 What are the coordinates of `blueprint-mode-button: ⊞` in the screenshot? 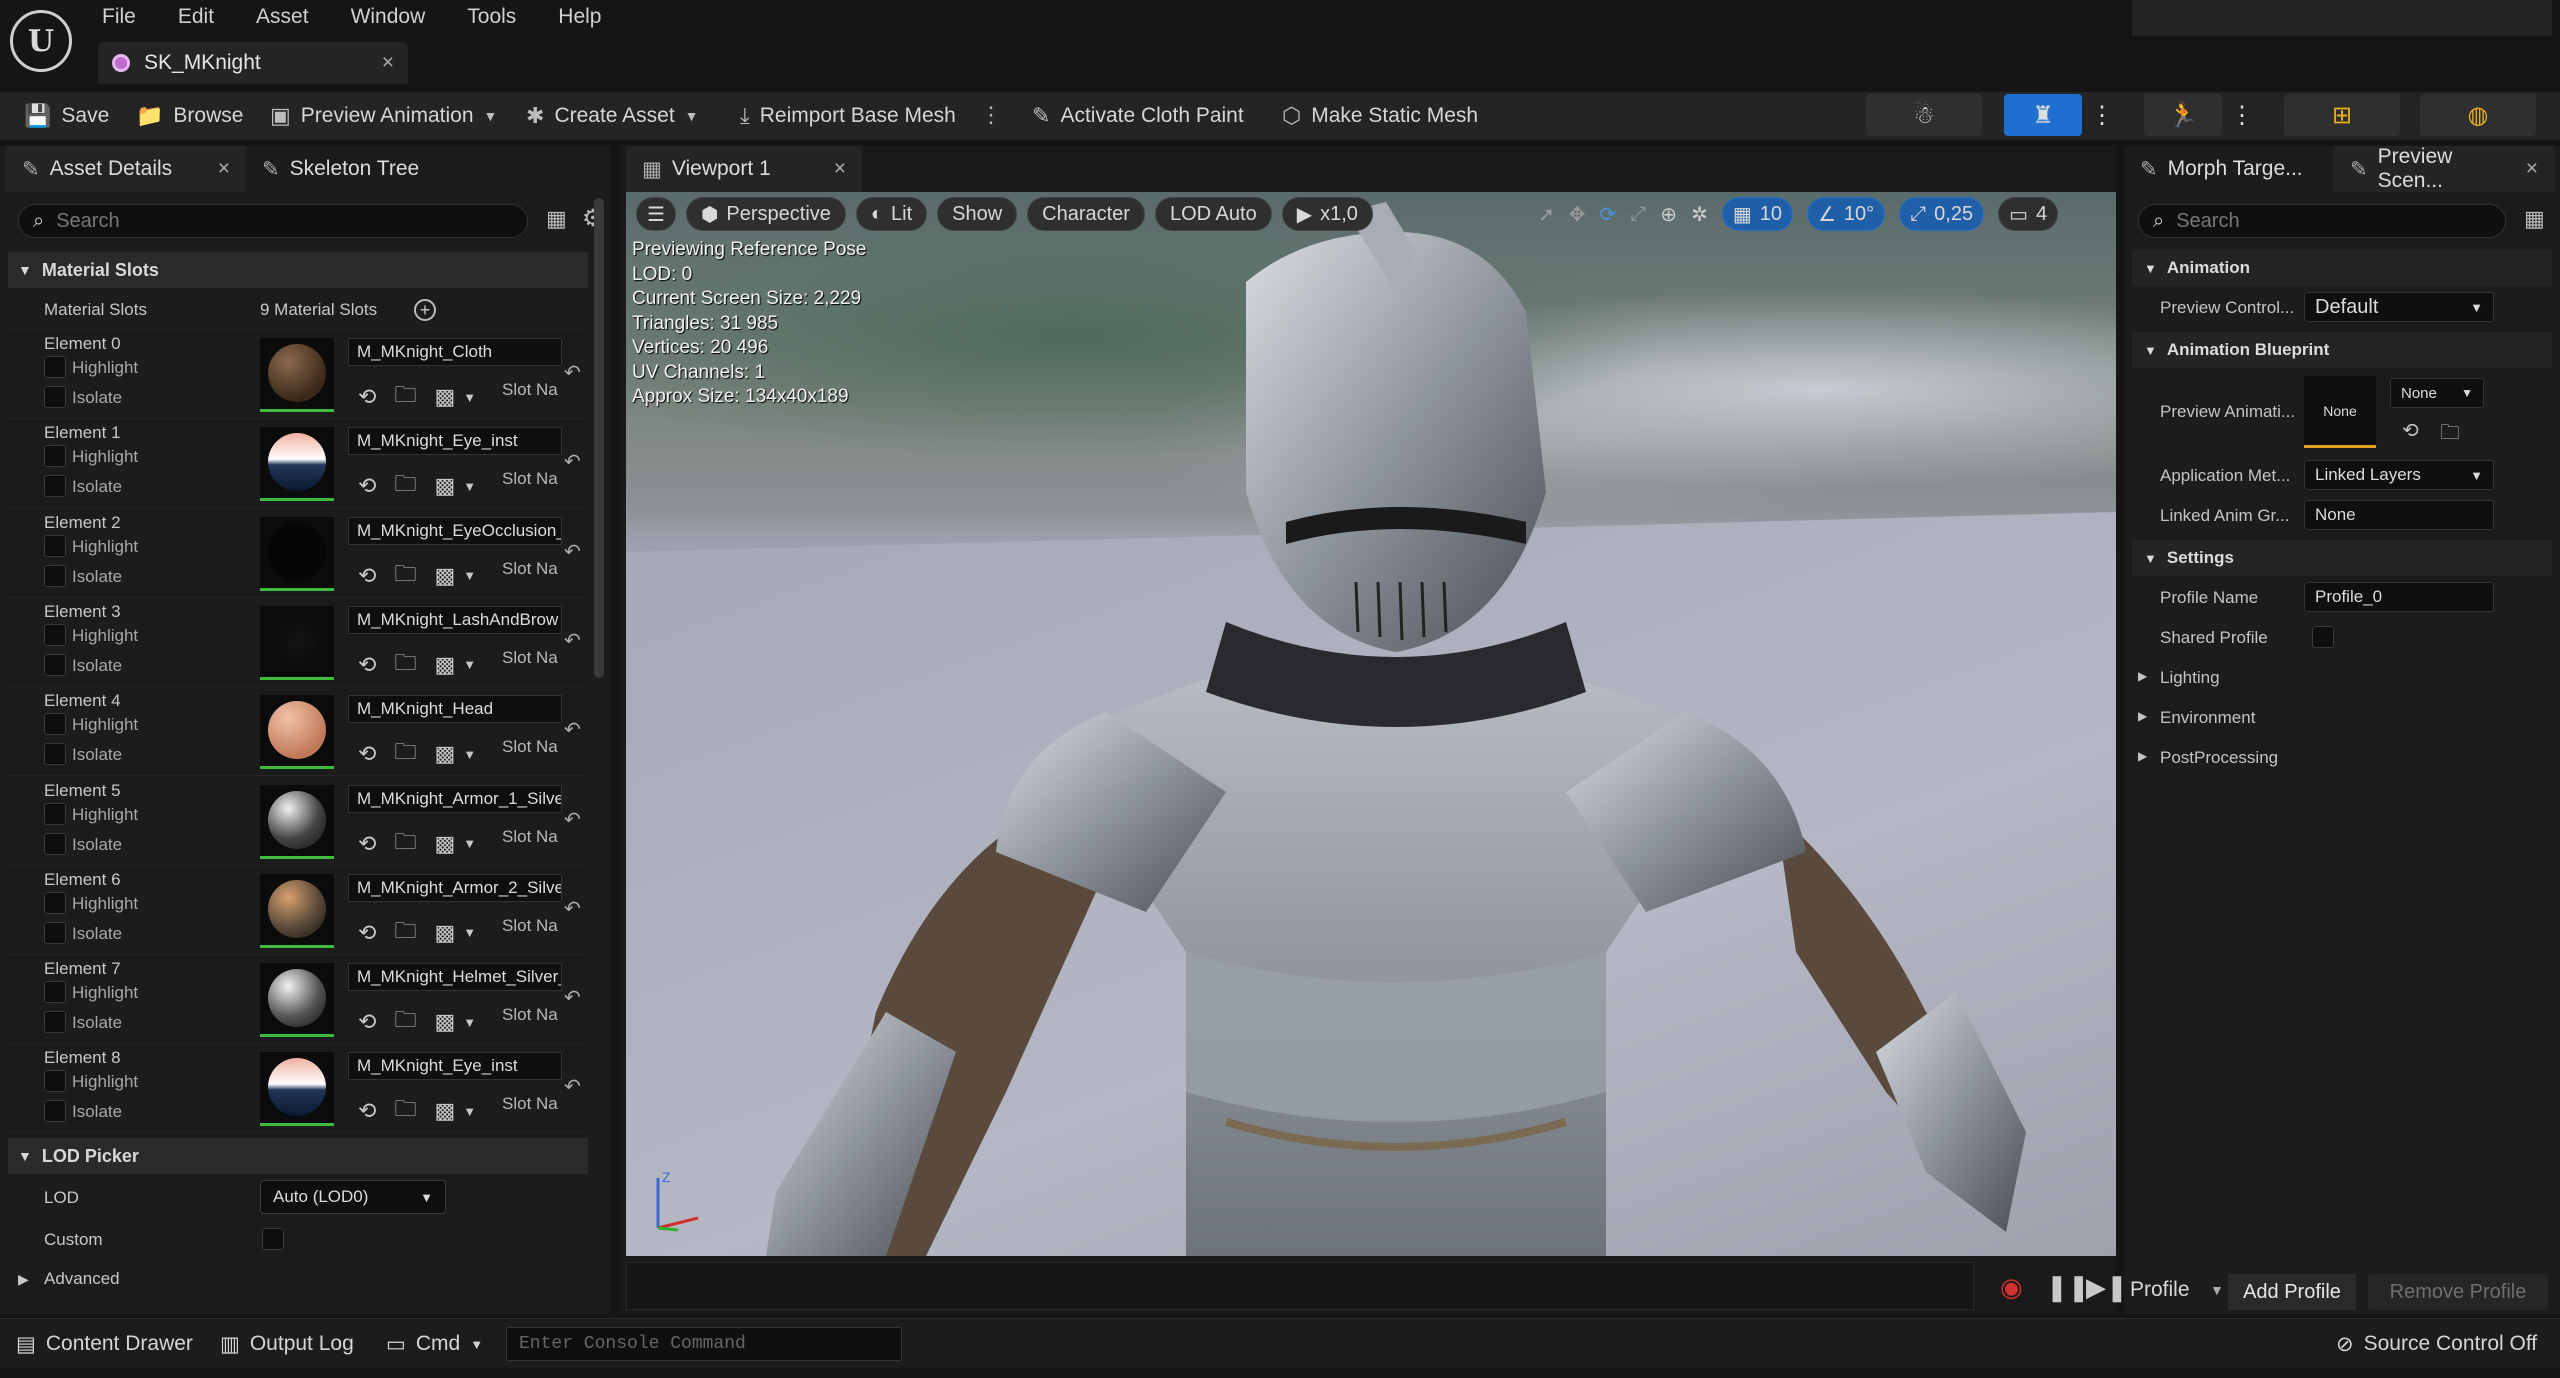 It's located at (2342, 115).